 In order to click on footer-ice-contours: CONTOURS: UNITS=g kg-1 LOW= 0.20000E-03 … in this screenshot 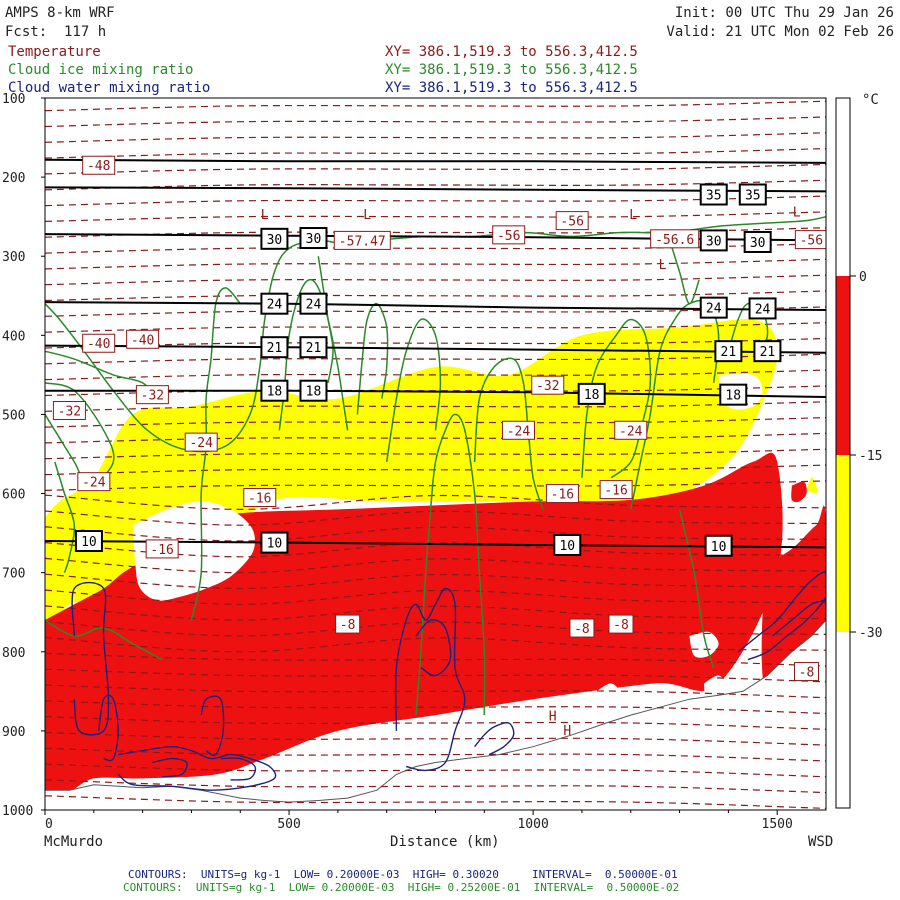, I will do `click(401, 887)`.